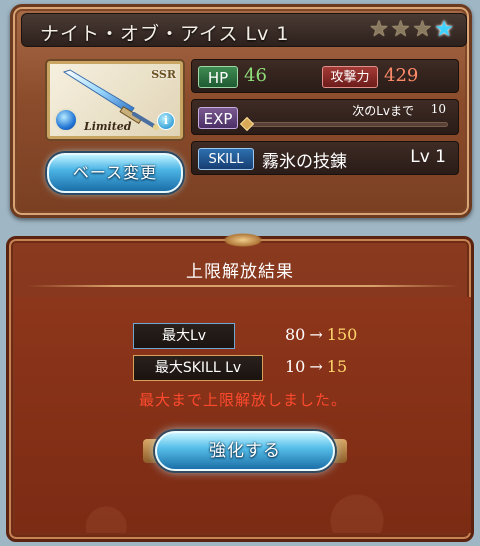 This screenshot has width=480, height=546. I want to click on weapon-portrait: SSR Limited i, so click(115, 100).